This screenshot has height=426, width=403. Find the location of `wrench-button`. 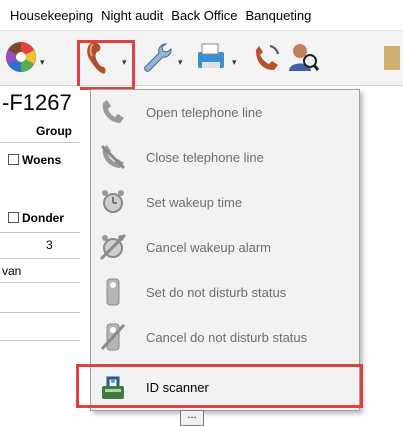

wrench-button is located at coordinates (157, 57).